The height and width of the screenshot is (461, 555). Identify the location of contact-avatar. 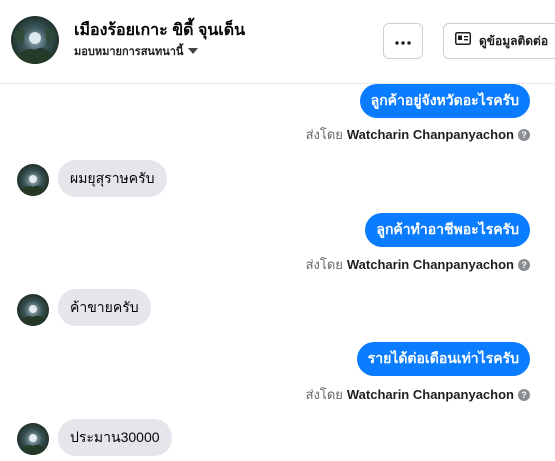
(35, 40).